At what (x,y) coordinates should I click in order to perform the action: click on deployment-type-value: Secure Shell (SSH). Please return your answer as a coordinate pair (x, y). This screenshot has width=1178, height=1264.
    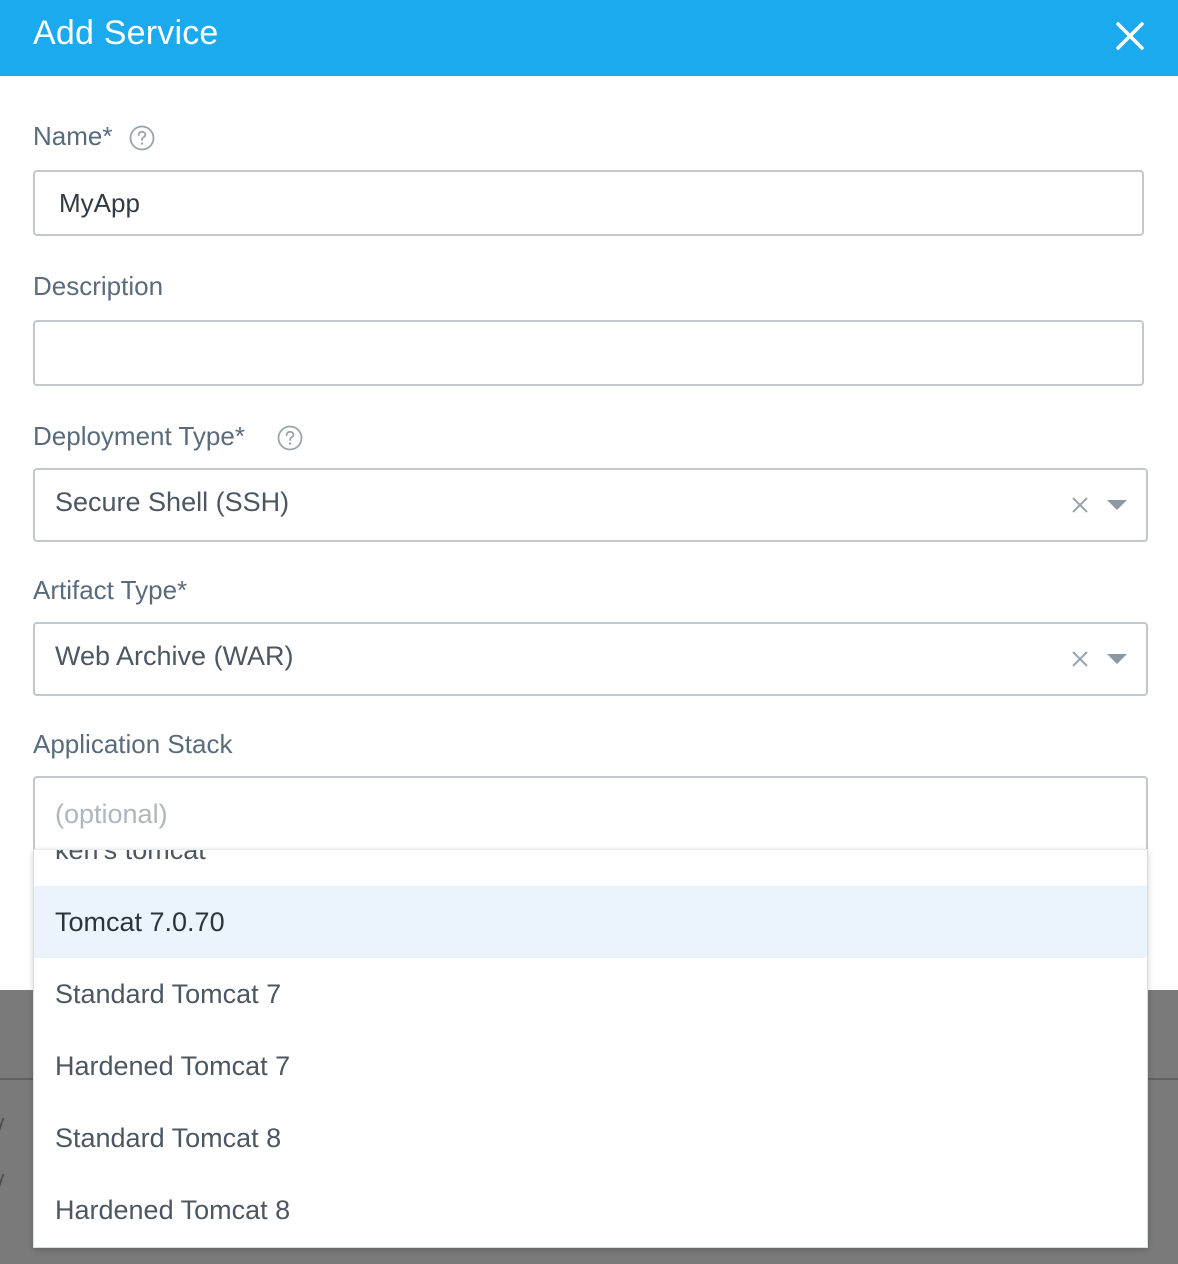
    Looking at the image, I should click on (172, 502).